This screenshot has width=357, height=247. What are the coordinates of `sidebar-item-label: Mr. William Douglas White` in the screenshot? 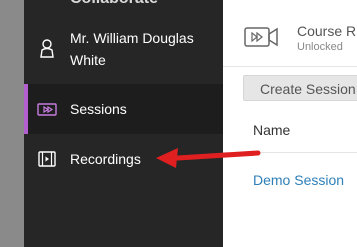 It's located at (132, 49).